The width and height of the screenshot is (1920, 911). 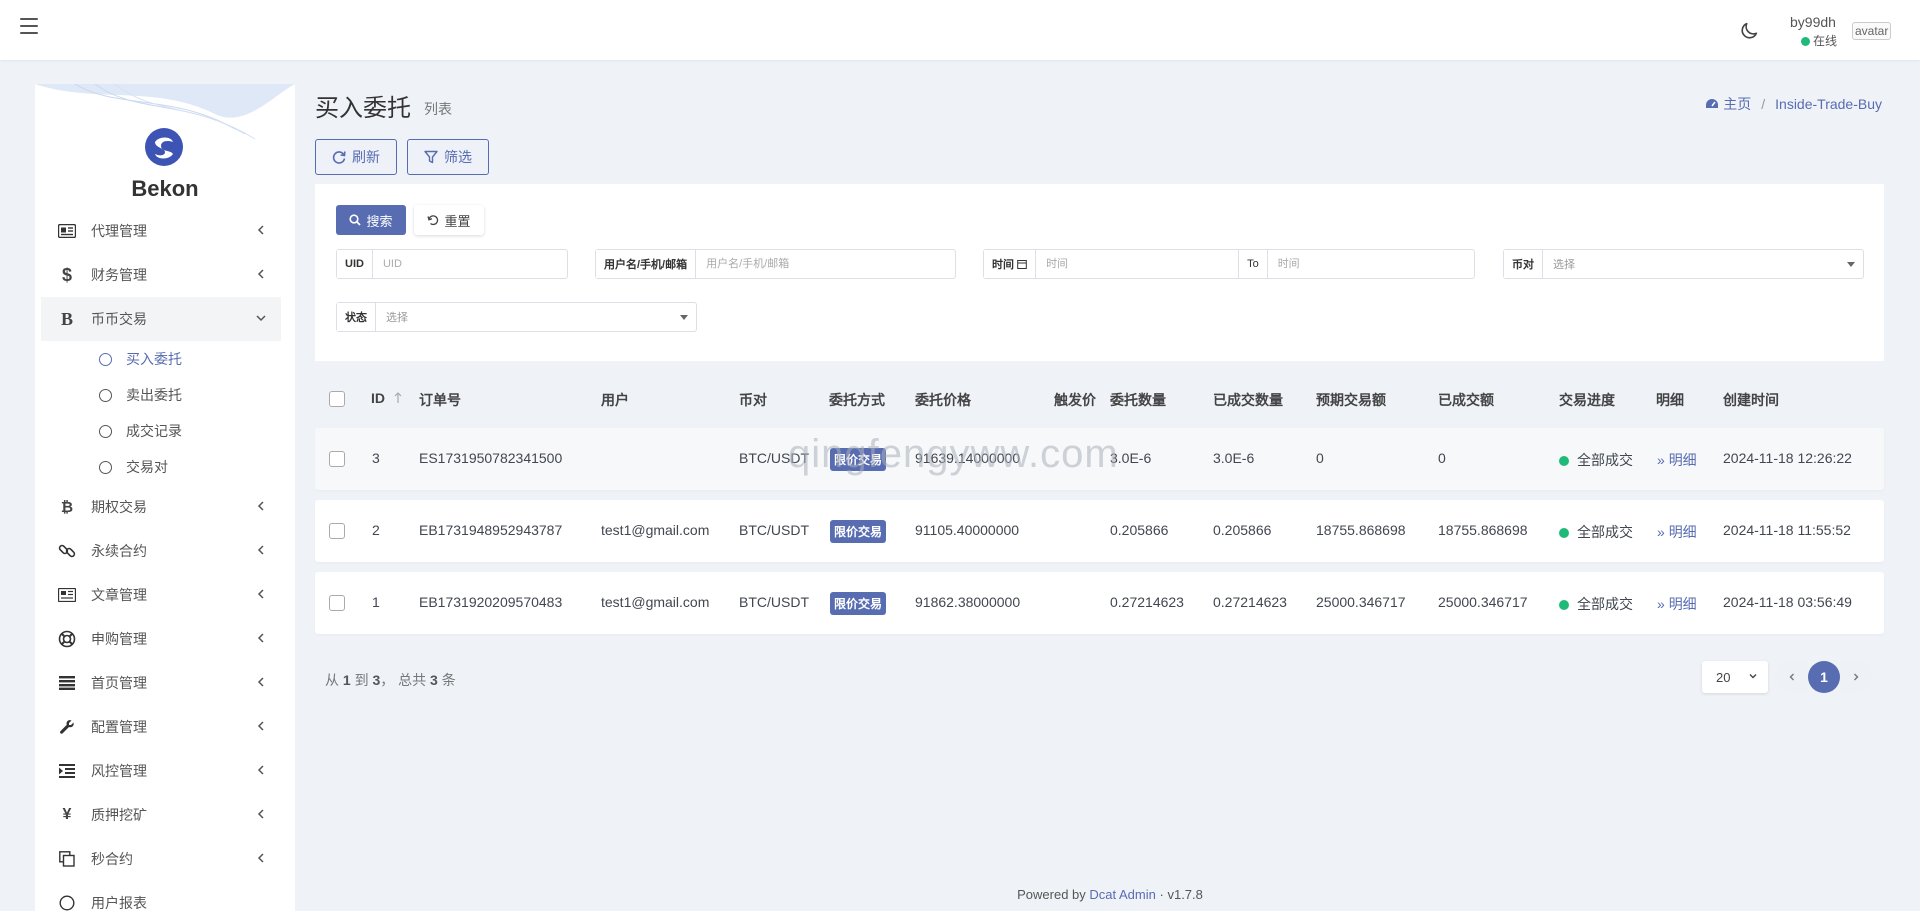 What do you see at coordinates (1185, 894) in the screenshot?
I see `footer-version: v1.7.8` at bounding box center [1185, 894].